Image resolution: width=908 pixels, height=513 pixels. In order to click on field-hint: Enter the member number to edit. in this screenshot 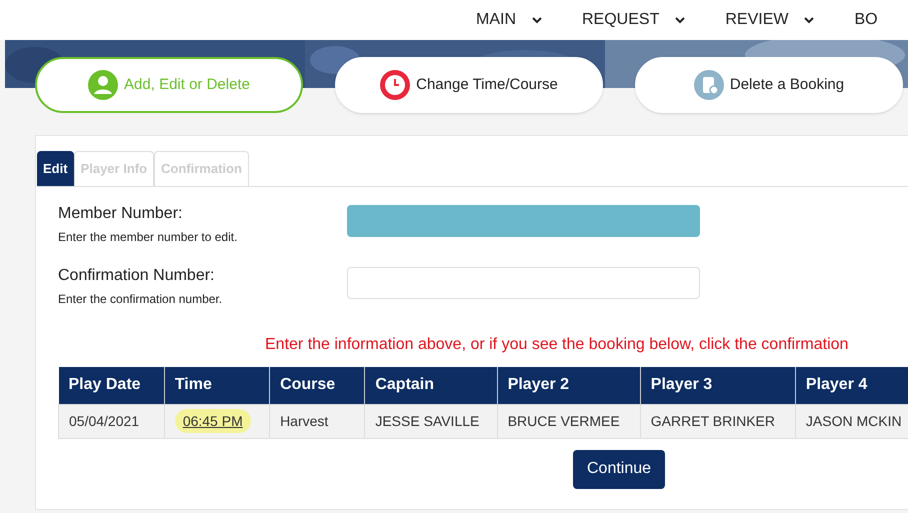, I will do `click(148, 237)`.